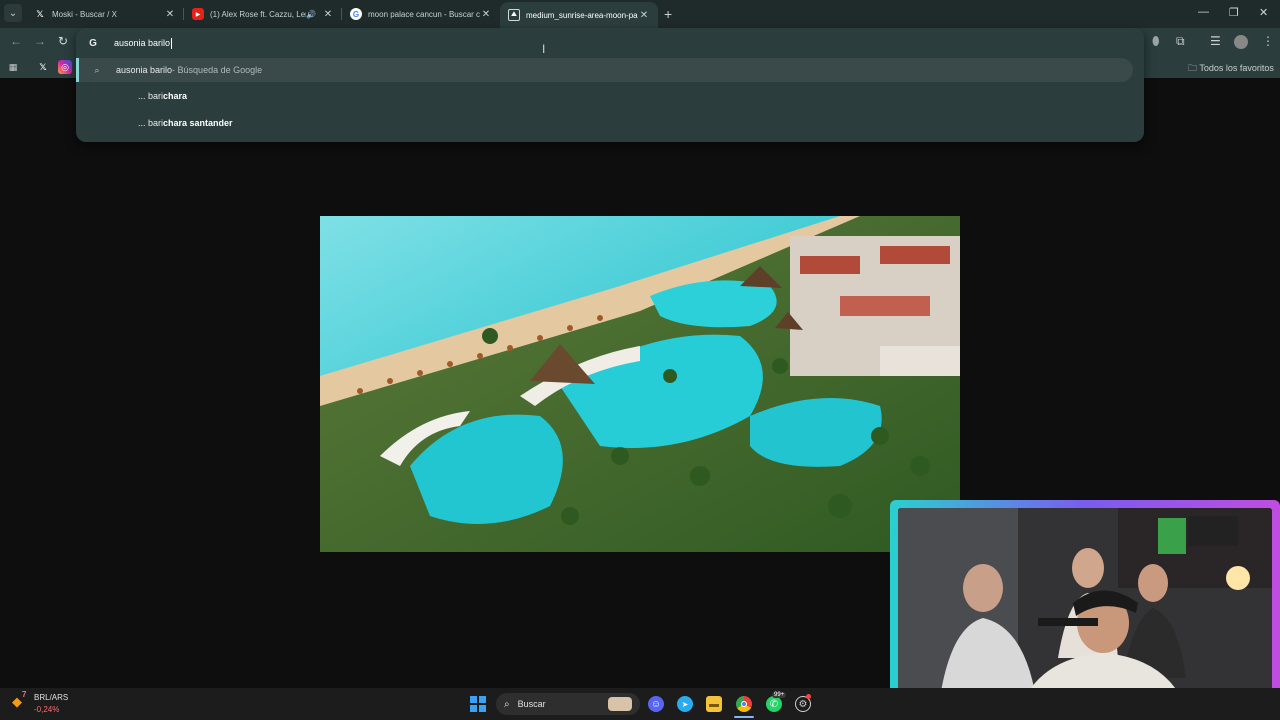 This screenshot has height=720, width=1280. What do you see at coordinates (198, 123) in the screenshot?
I see `suggestion-match: chara santander` at bounding box center [198, 123].